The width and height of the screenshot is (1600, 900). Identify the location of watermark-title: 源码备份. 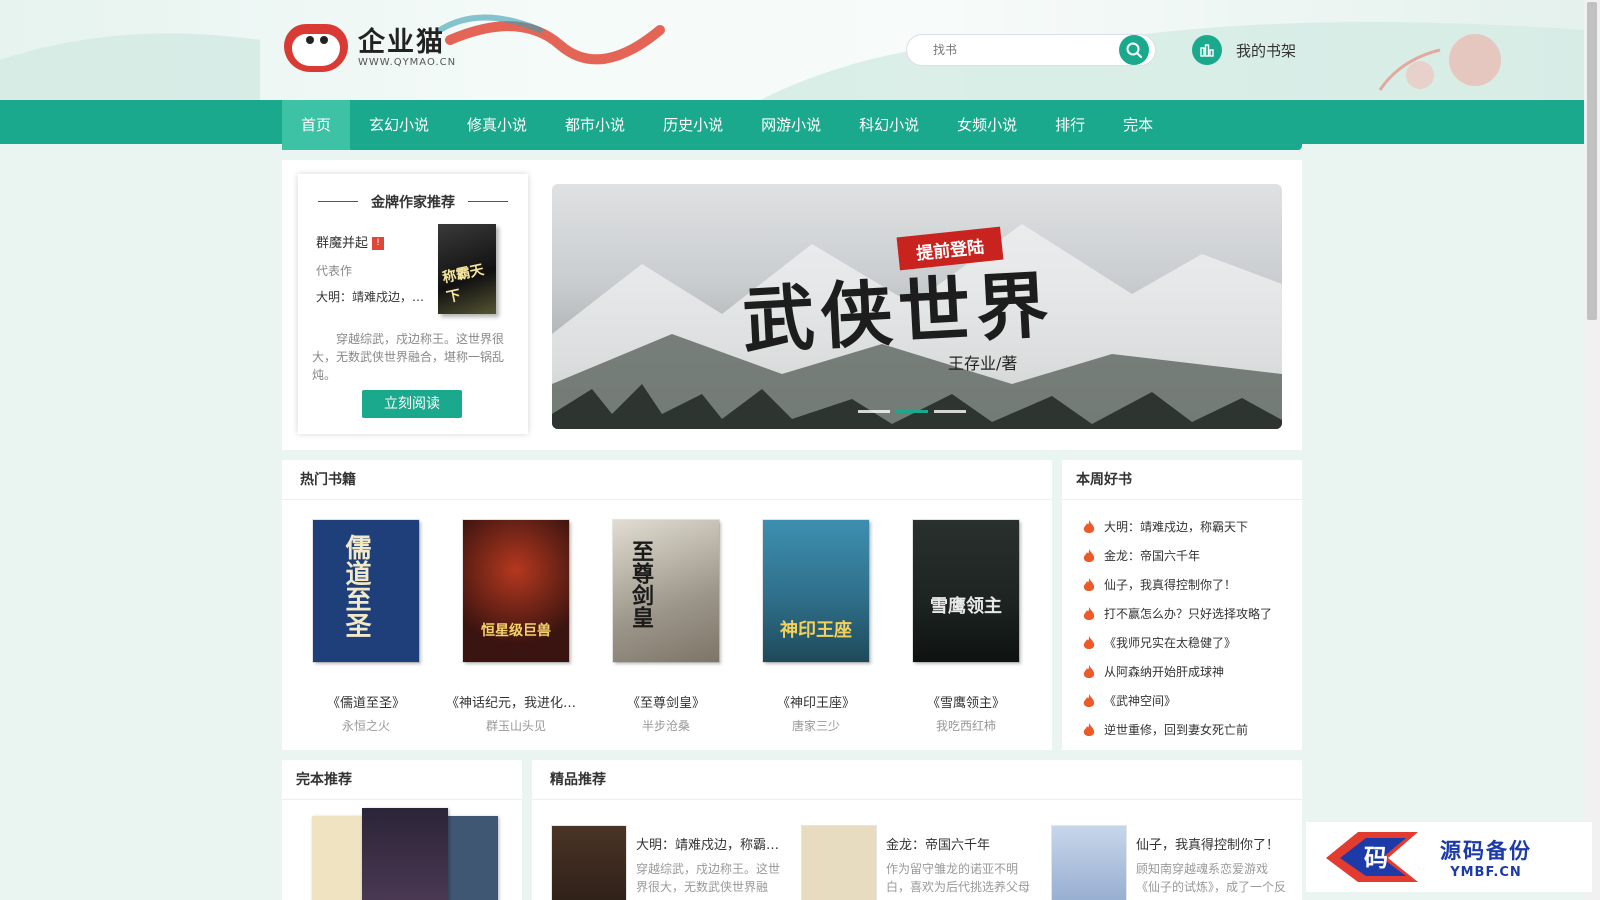
(1486, 850).